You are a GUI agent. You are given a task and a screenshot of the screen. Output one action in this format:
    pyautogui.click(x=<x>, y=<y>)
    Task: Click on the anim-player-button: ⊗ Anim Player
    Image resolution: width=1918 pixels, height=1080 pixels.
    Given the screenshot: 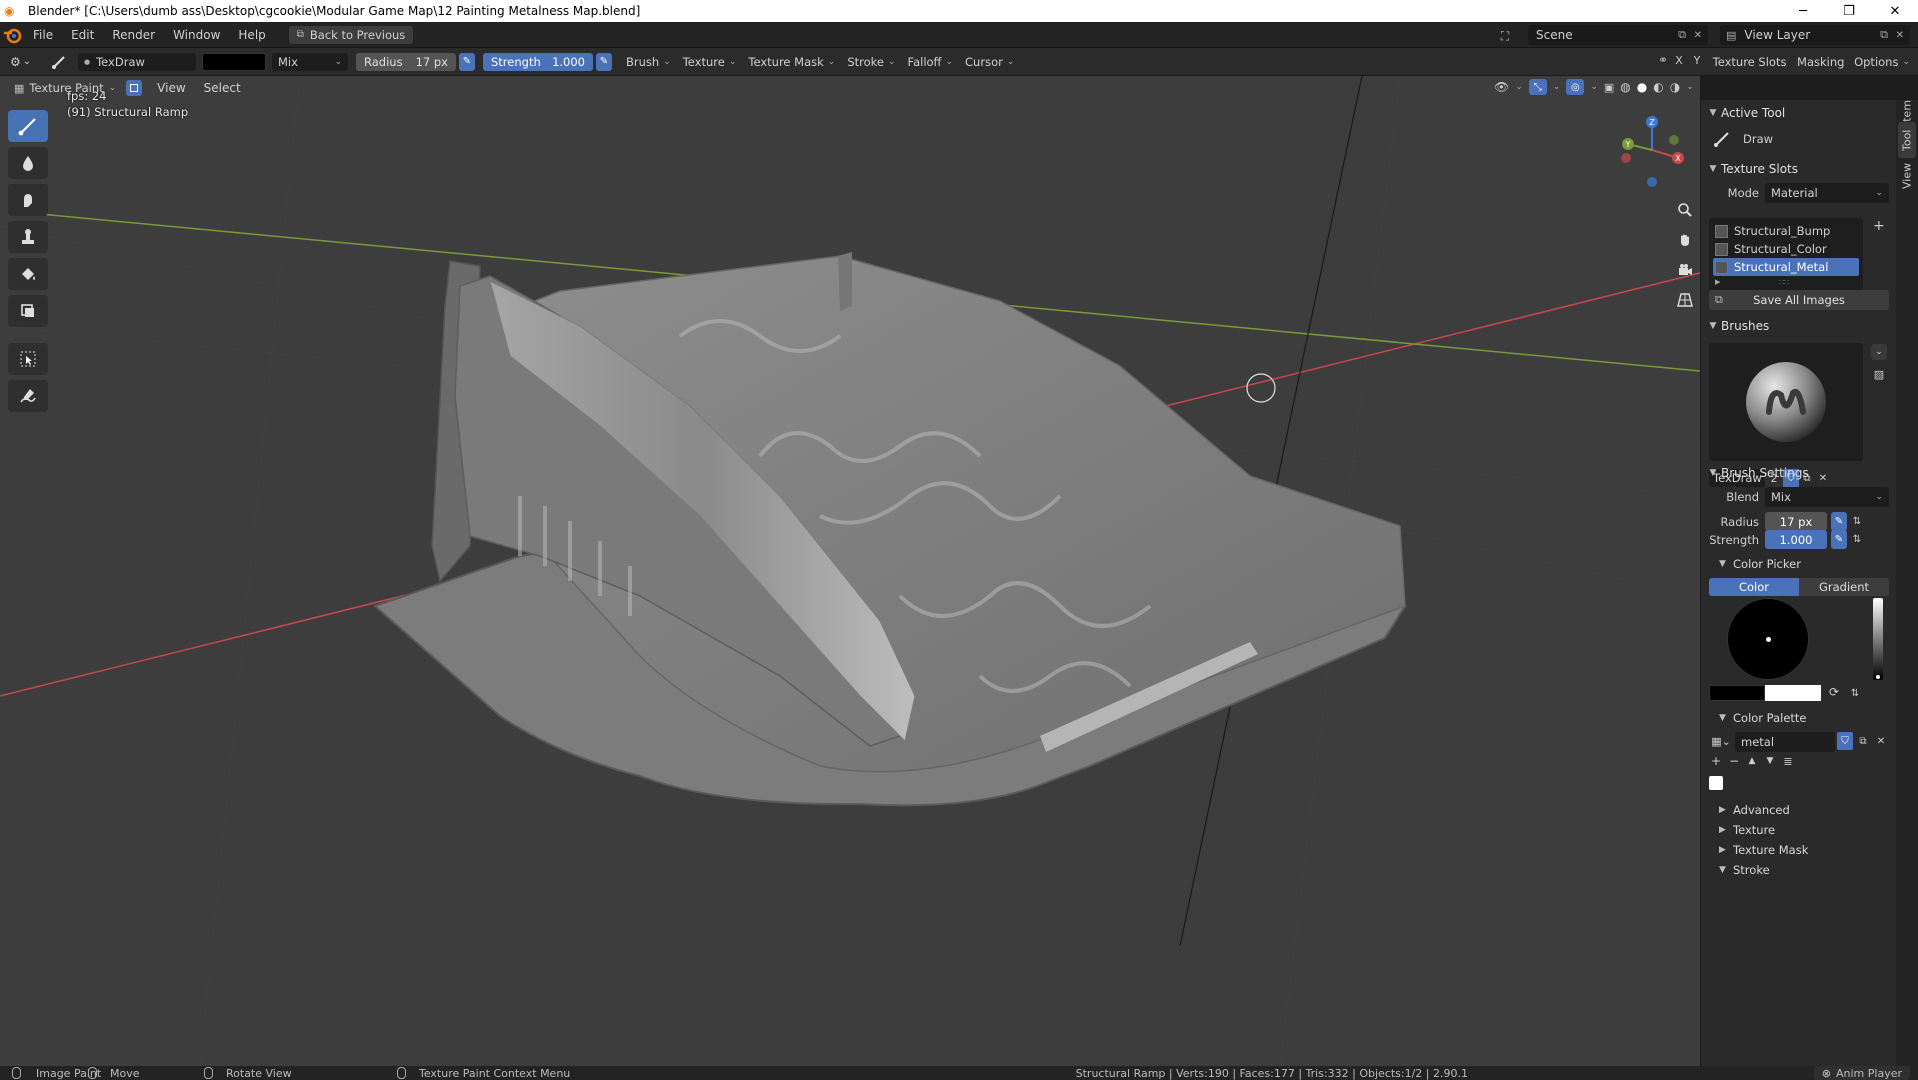 What is the action you would take?
    pyautogui.click(x=1861, y=1073)
    